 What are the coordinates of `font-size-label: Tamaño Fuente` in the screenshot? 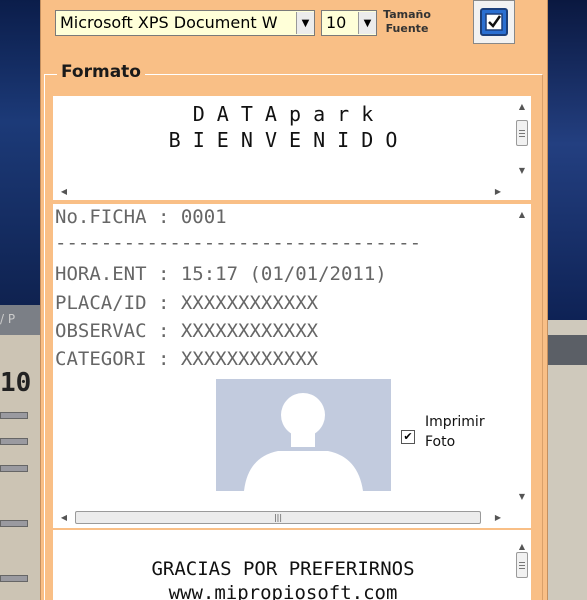 It's located at (407, 21).